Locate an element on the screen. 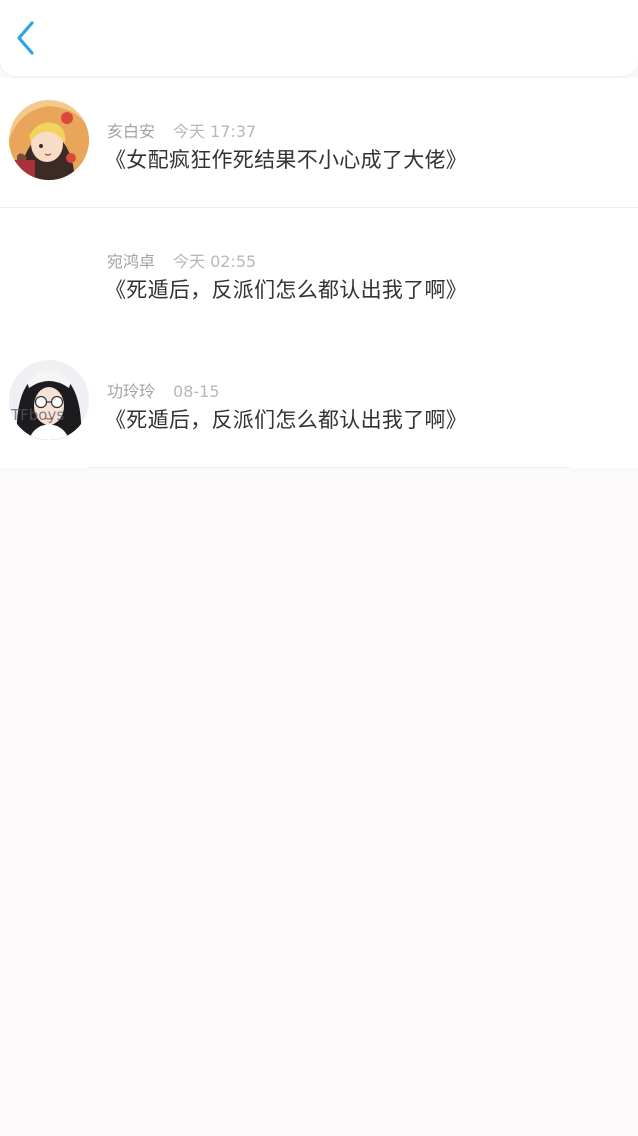 The width and height of the screenshot is (638, 1136). timestamp: 今天 17:37 is located at coordinates (215, 131).